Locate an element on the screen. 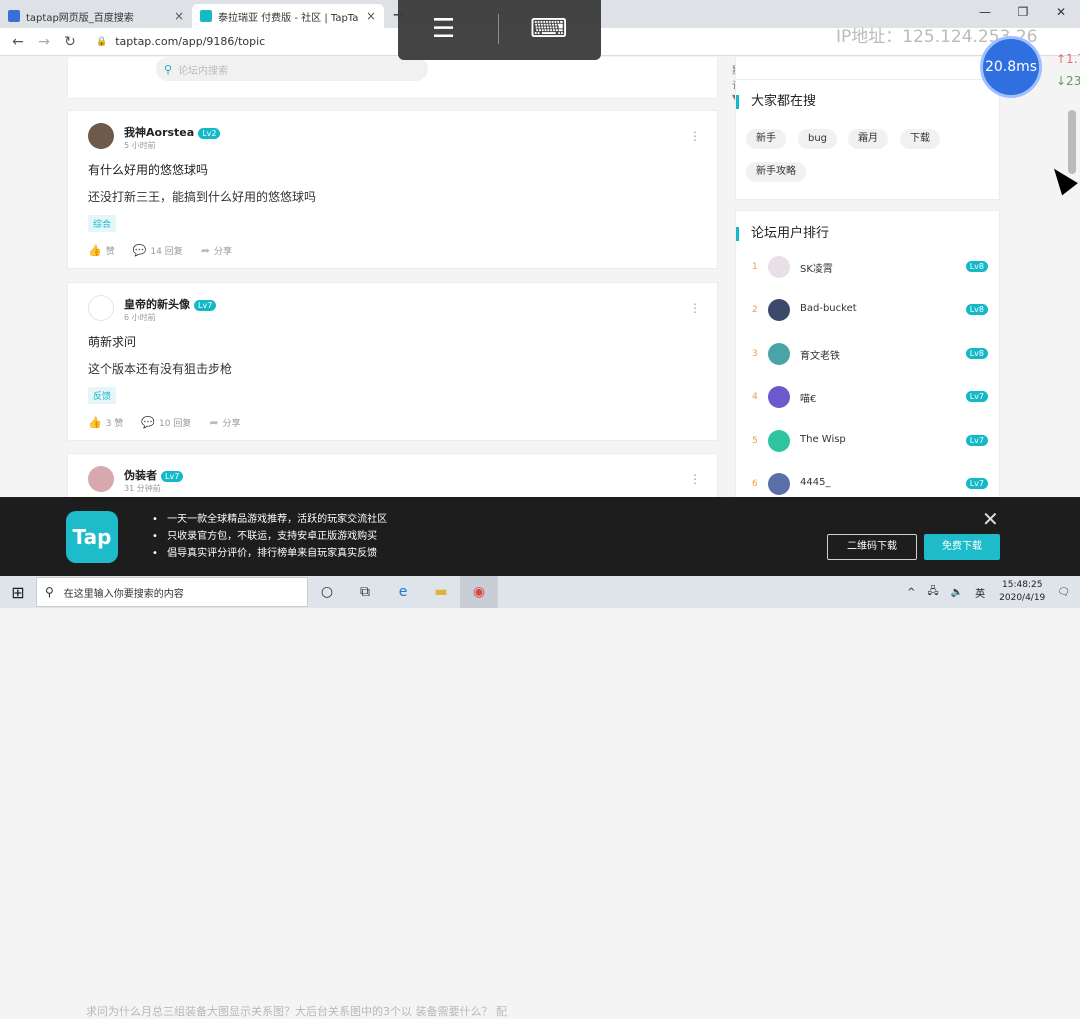 The width and height of the screenshot is (1080, 1019). post-author: 我神Aorstea Lv2 is located at coordinates (172, 132).